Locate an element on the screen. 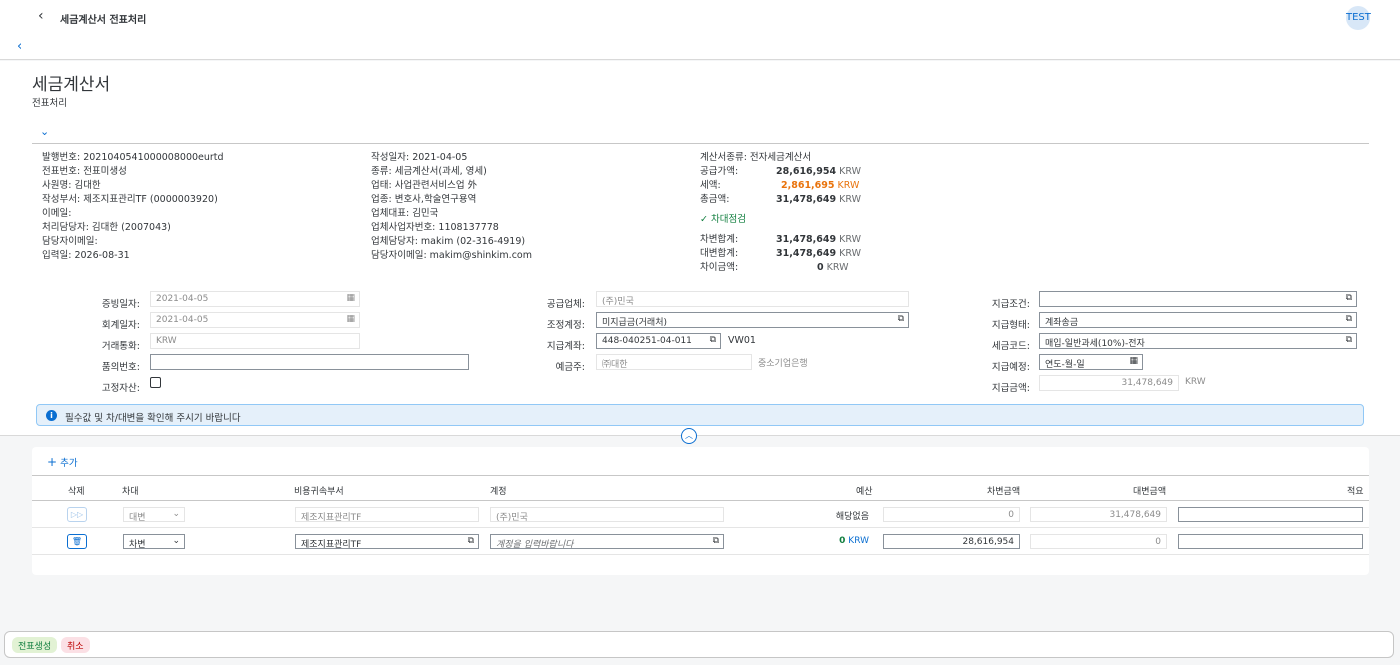 The height and width of the screenshot is (665, 1400). table-header: 삭제 차대 비용귀속부서 계정 예산 차변금액 대변금액 적요 is located at coordinates (700, 488).